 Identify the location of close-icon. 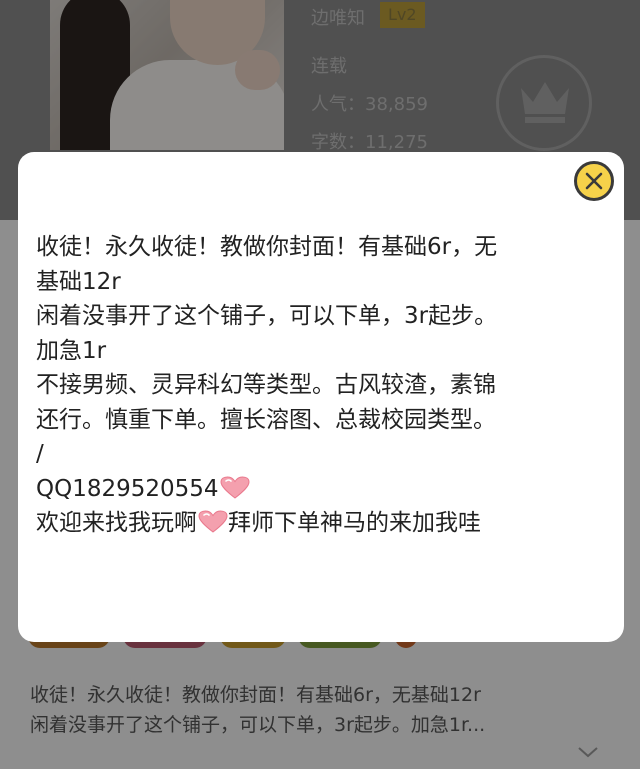
(594, 181).